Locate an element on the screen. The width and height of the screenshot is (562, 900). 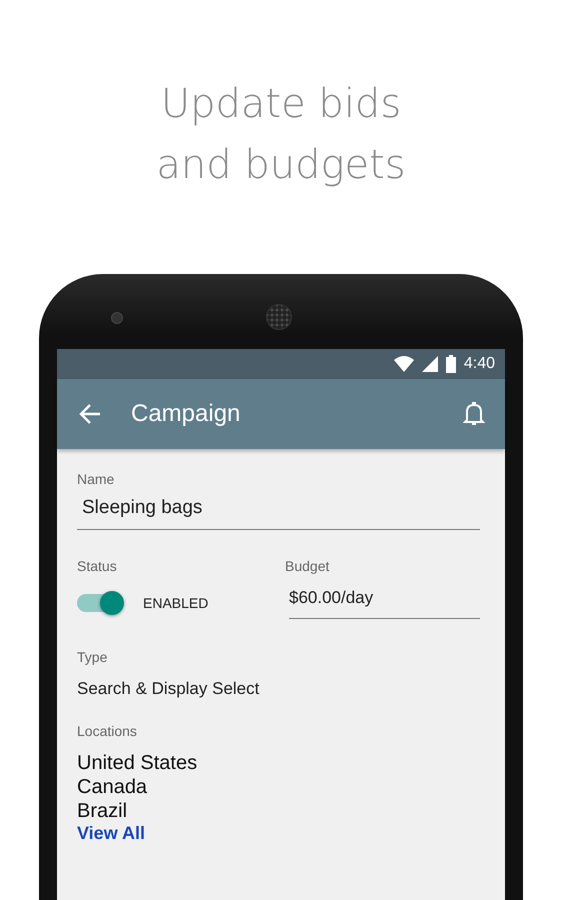
headline: Update bids is located at coordinates (281, 104).